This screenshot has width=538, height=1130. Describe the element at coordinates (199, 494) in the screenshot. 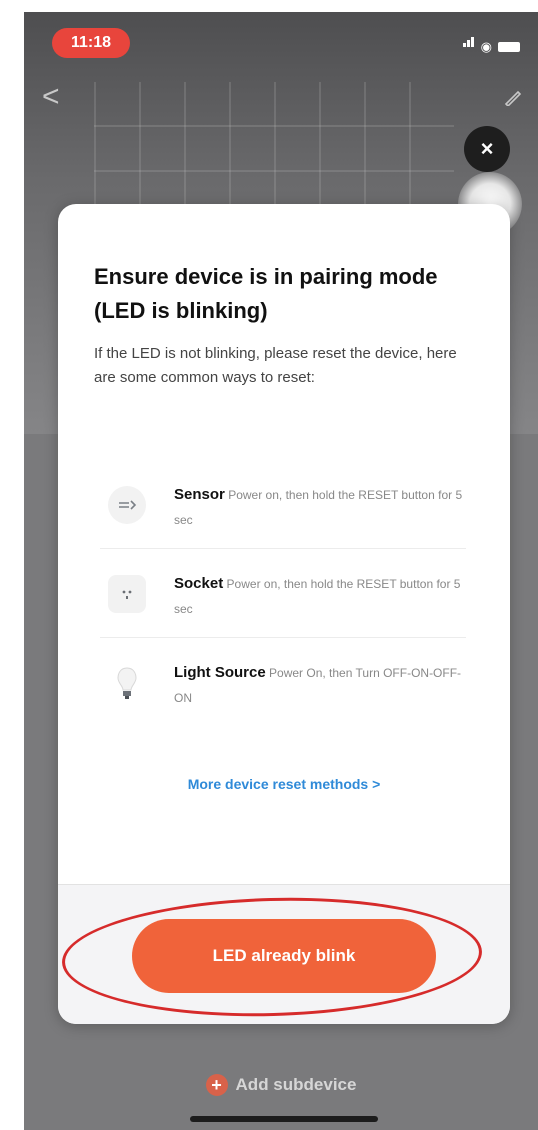

I see `reset-item-name: Sensor` at that location.